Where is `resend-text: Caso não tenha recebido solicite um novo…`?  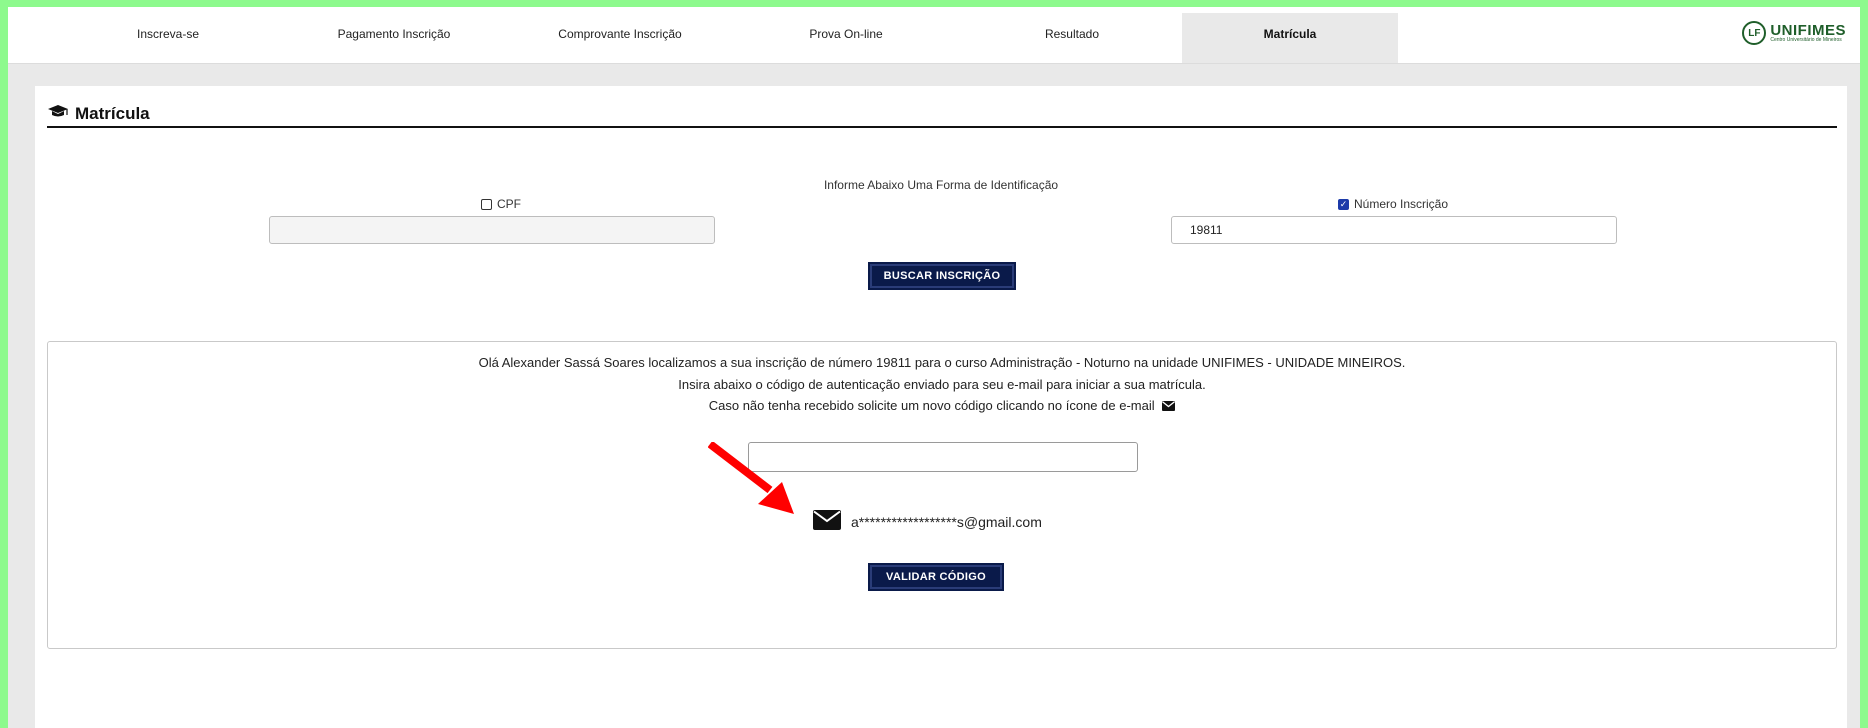 resend-text: Caso não tenha recebido solicite um novo… is located at coordinates (931, 405).